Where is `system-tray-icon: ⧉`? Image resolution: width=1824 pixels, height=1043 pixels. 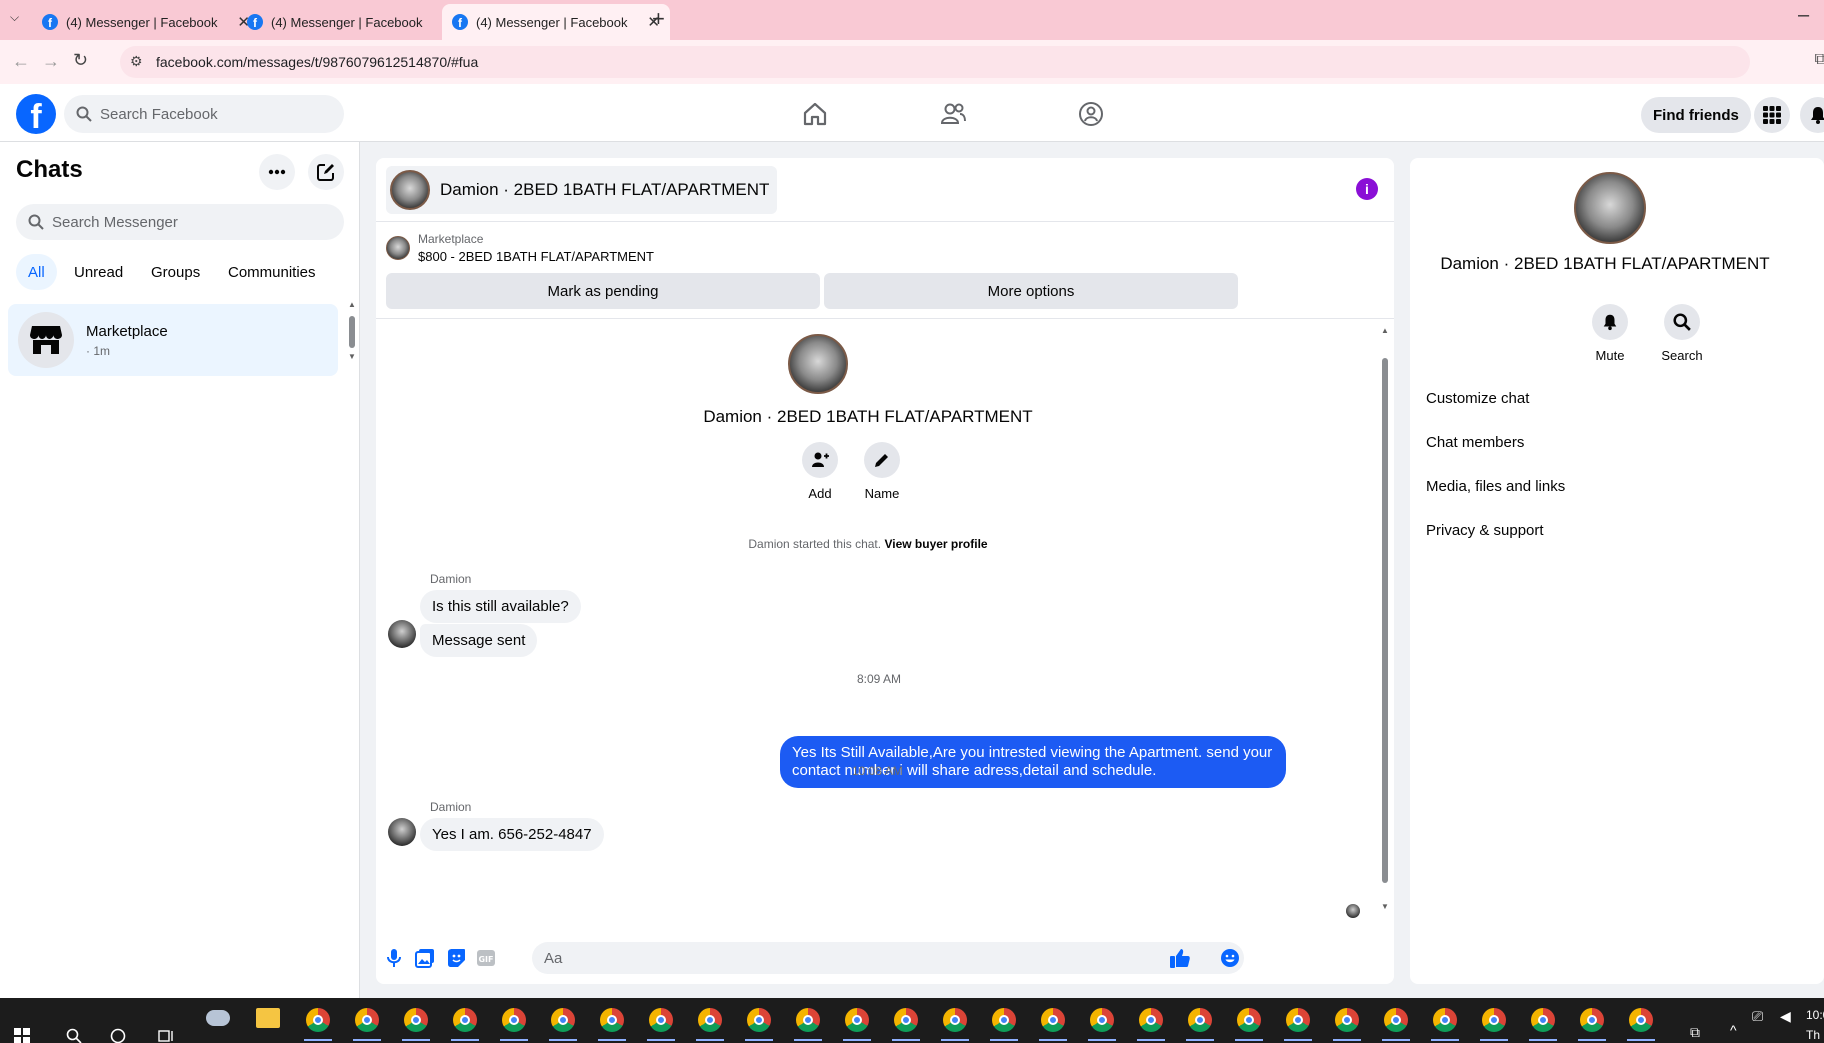 system-tray-icon: ⧉ is located at coordinates (1695, 1032).